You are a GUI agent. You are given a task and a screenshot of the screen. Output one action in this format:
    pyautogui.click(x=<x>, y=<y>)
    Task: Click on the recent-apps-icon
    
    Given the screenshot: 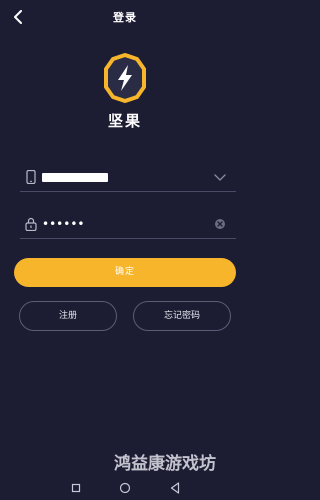 What is the action you would take?
    pyautogui.click(x=76, y=488)
    